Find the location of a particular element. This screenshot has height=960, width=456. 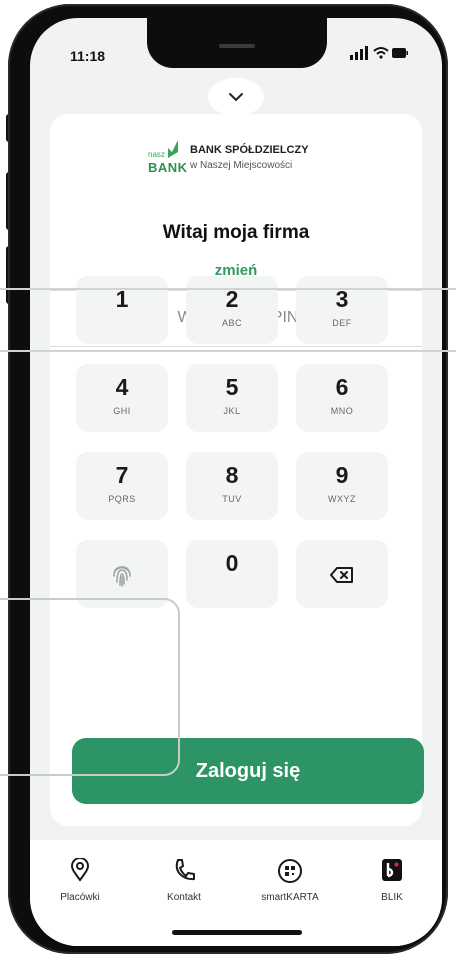

bank-name: BANK SPÓŁDZIELCZY is located at coordinates (249, 150).